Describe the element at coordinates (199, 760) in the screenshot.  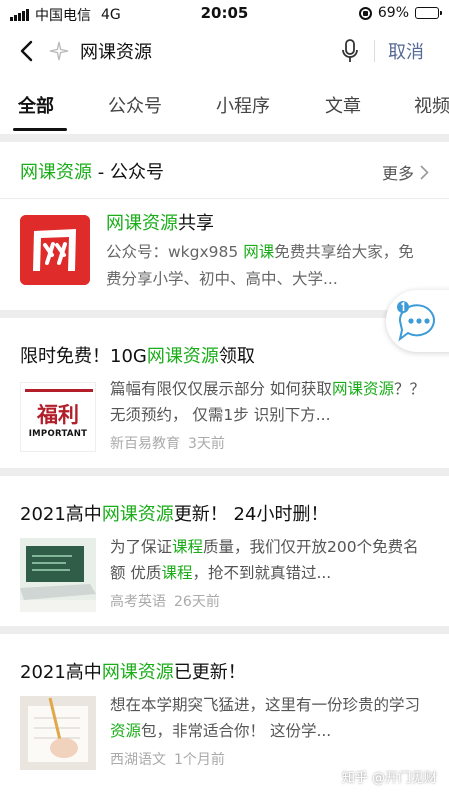
I see `article-time: 1个月前` at that location.